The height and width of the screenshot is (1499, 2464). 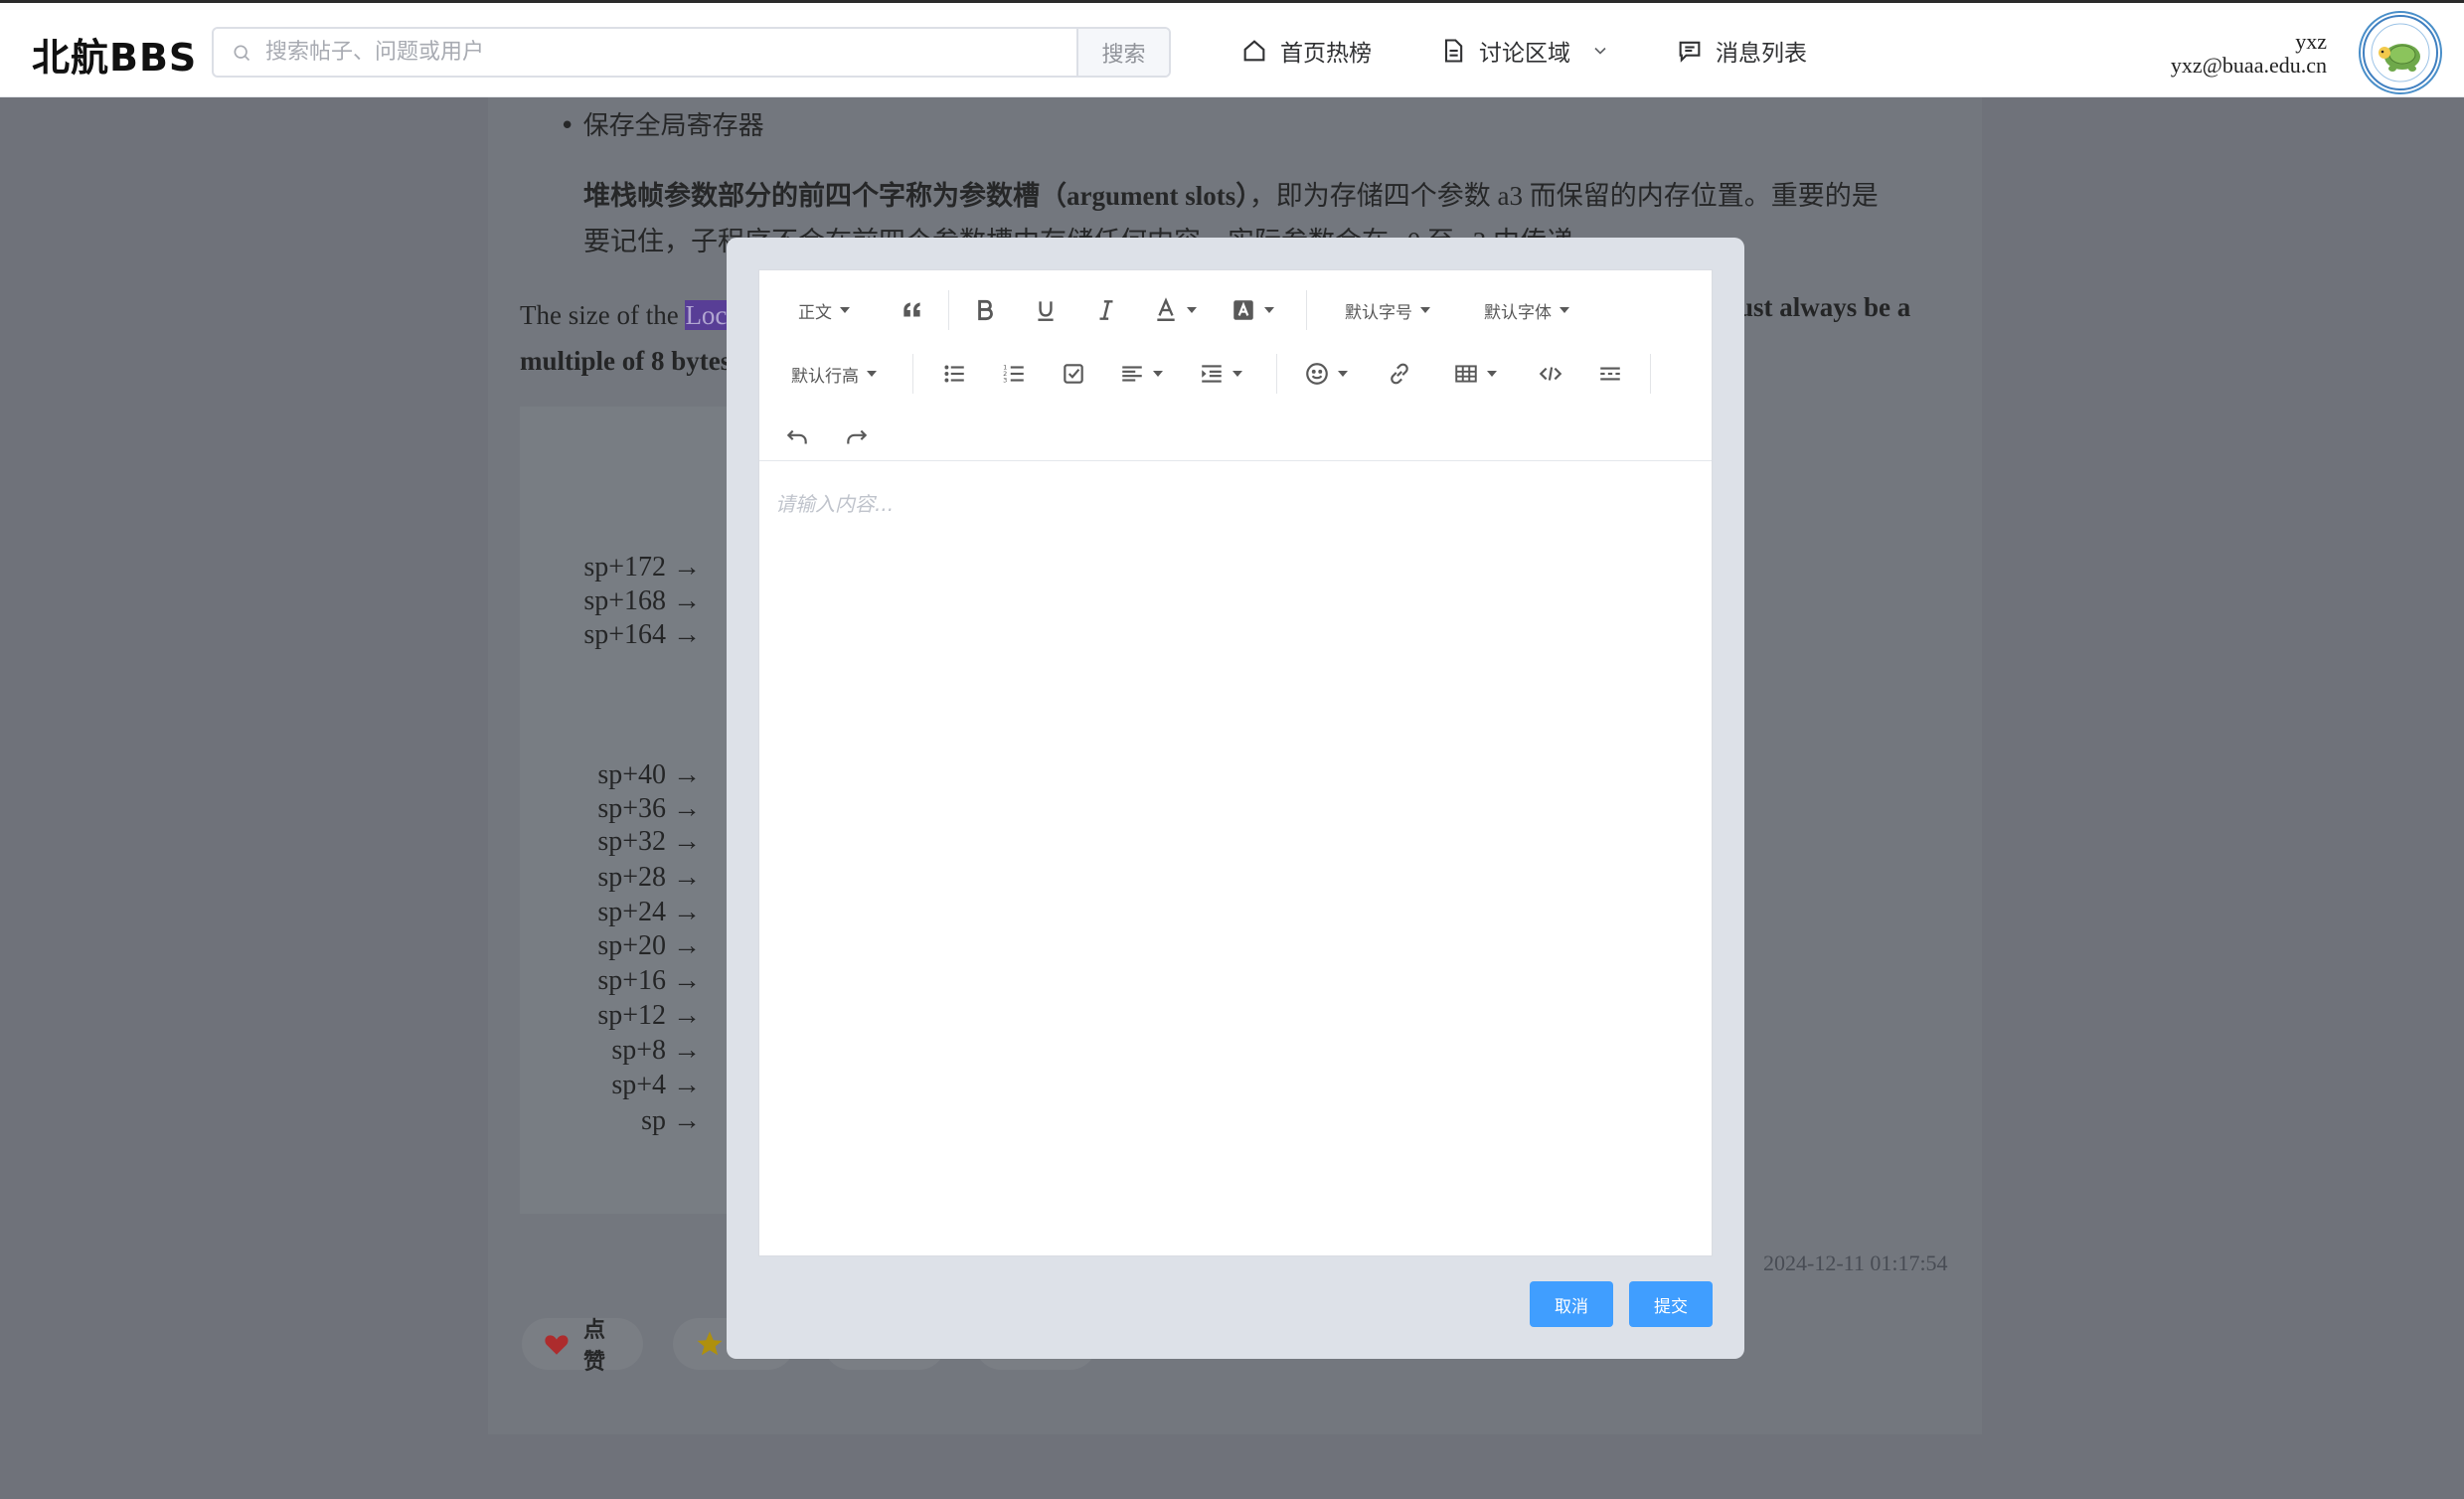 I want to click on undo-icon, so click(x=797, y=436).